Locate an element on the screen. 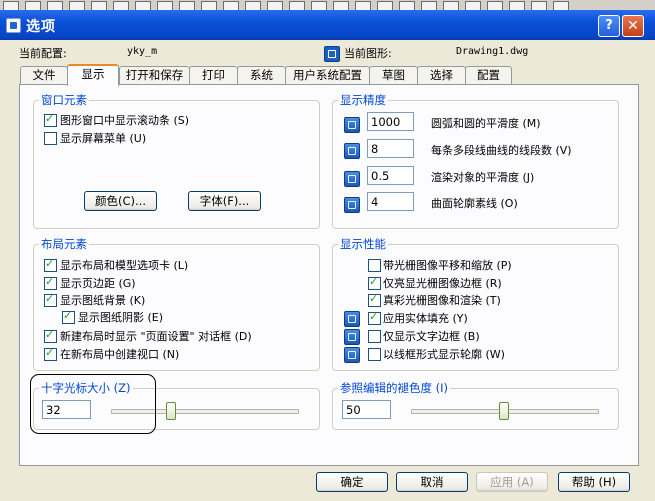 The height and width of the screenshot is (501, 655). display-resolution-title: 显示精度 is located at coordinates (363, 100).